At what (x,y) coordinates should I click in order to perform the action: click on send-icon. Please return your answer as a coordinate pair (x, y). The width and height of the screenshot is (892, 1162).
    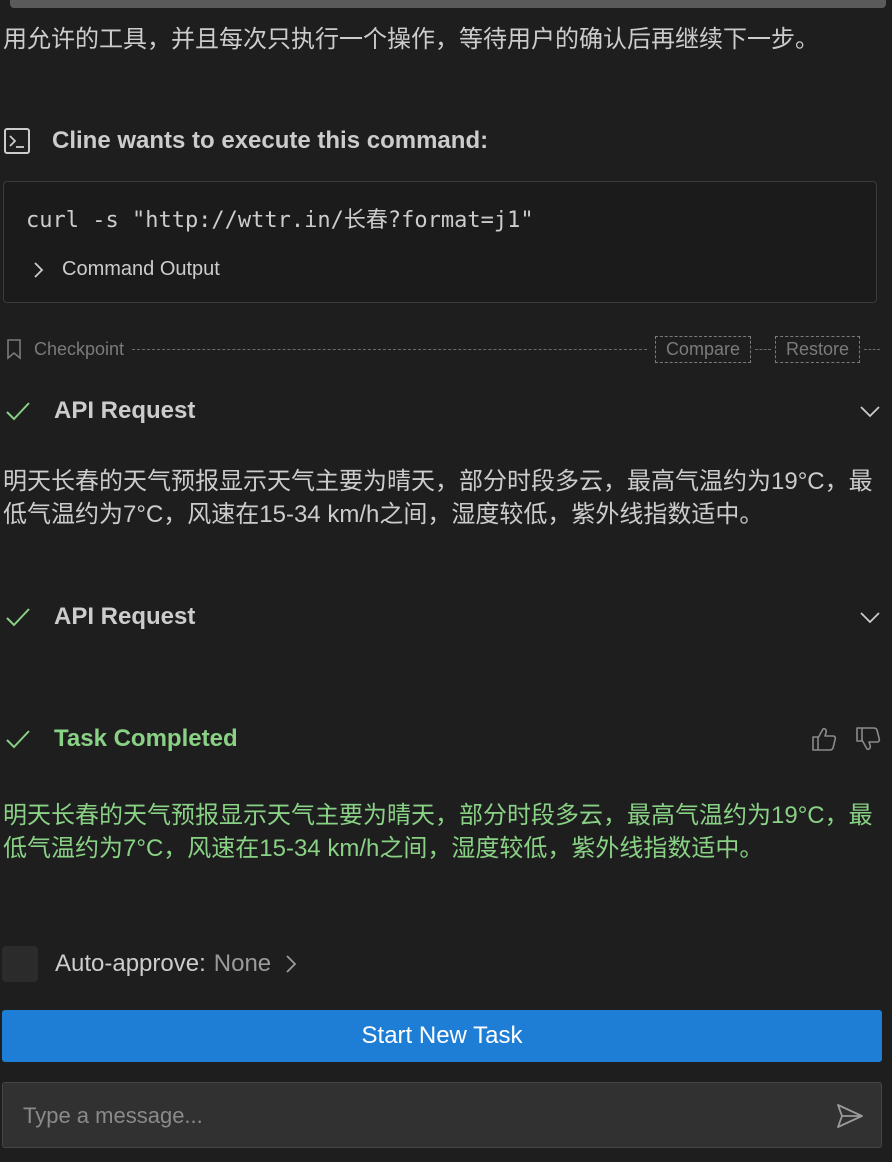
    Looking at the image, I should click on (850, 1116).